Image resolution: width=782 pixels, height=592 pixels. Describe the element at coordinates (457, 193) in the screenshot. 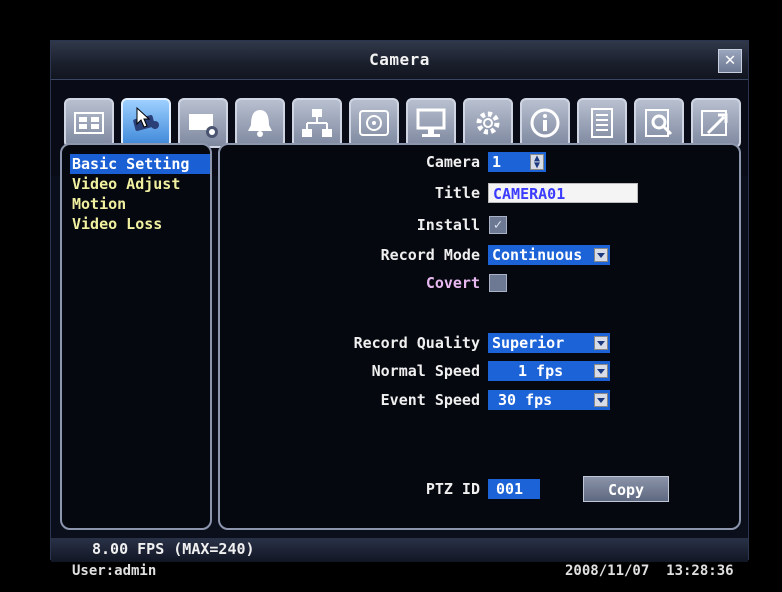

I see `title-label: Title` at that location.